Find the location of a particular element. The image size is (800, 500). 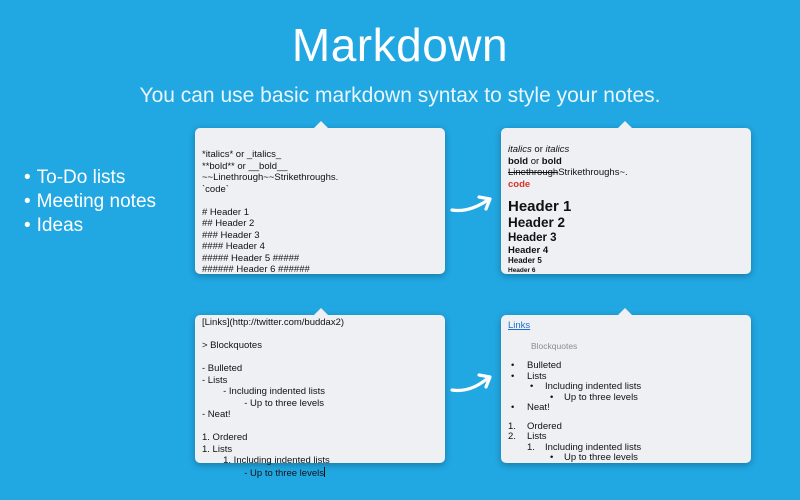

header-6: Header 6 is located at coordinates (522, 270).